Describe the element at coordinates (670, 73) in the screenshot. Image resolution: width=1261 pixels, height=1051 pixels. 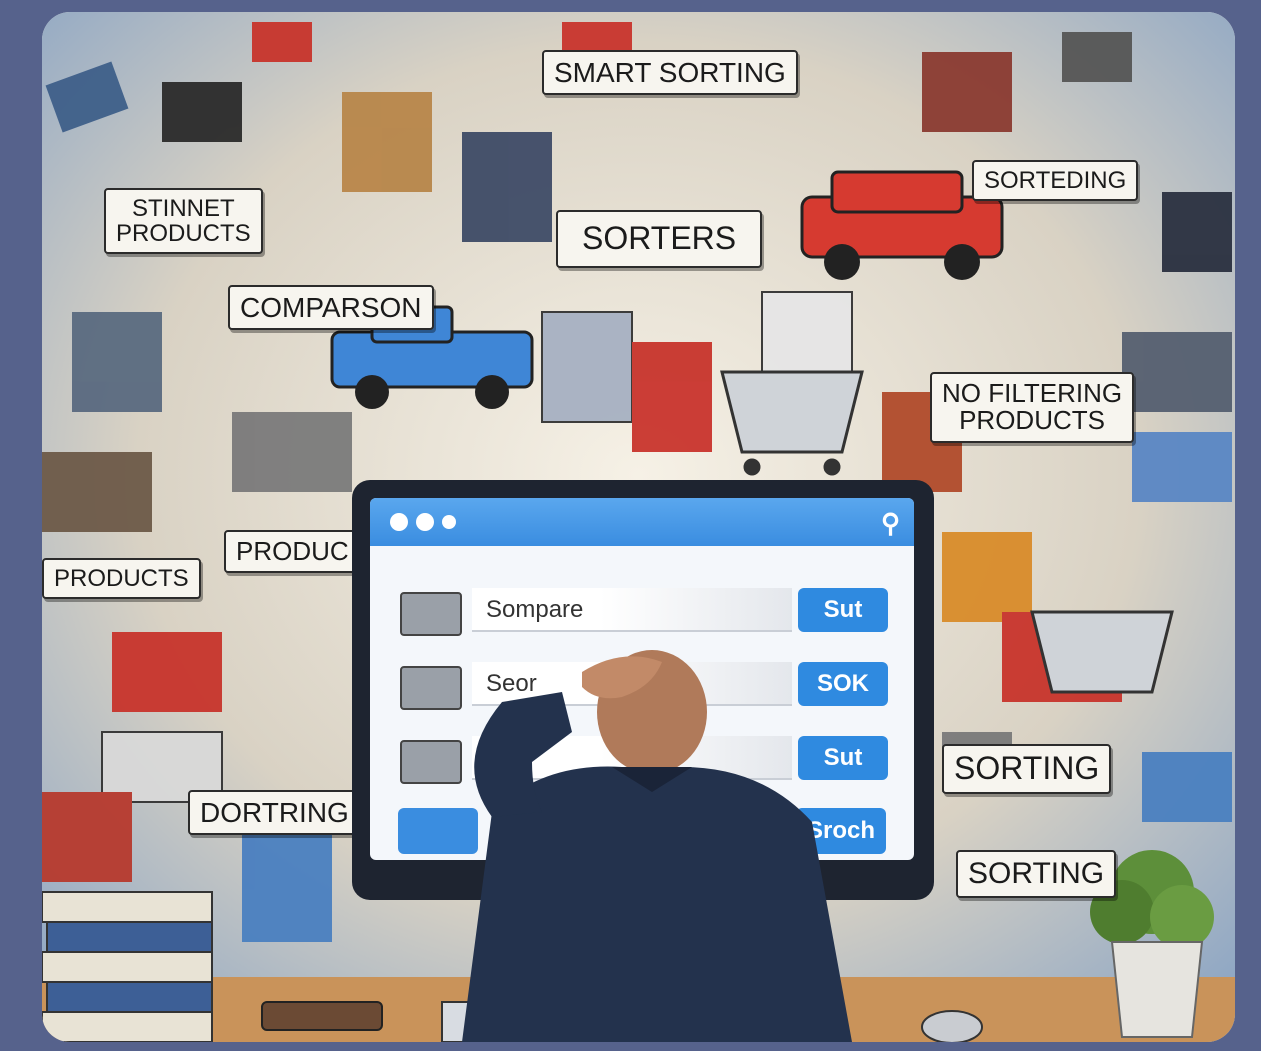
I see `label-smart-sorting: SMART SORTING` at that location.